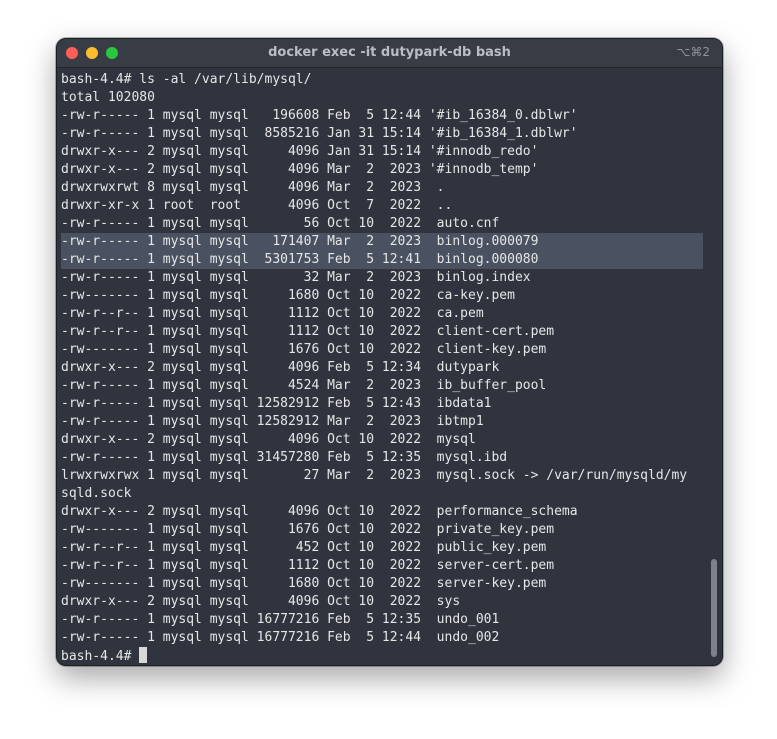  Describe the element at coordinates (391, 656) in the screenshot. I see `prompt-line: bash-4.4#` at that location.